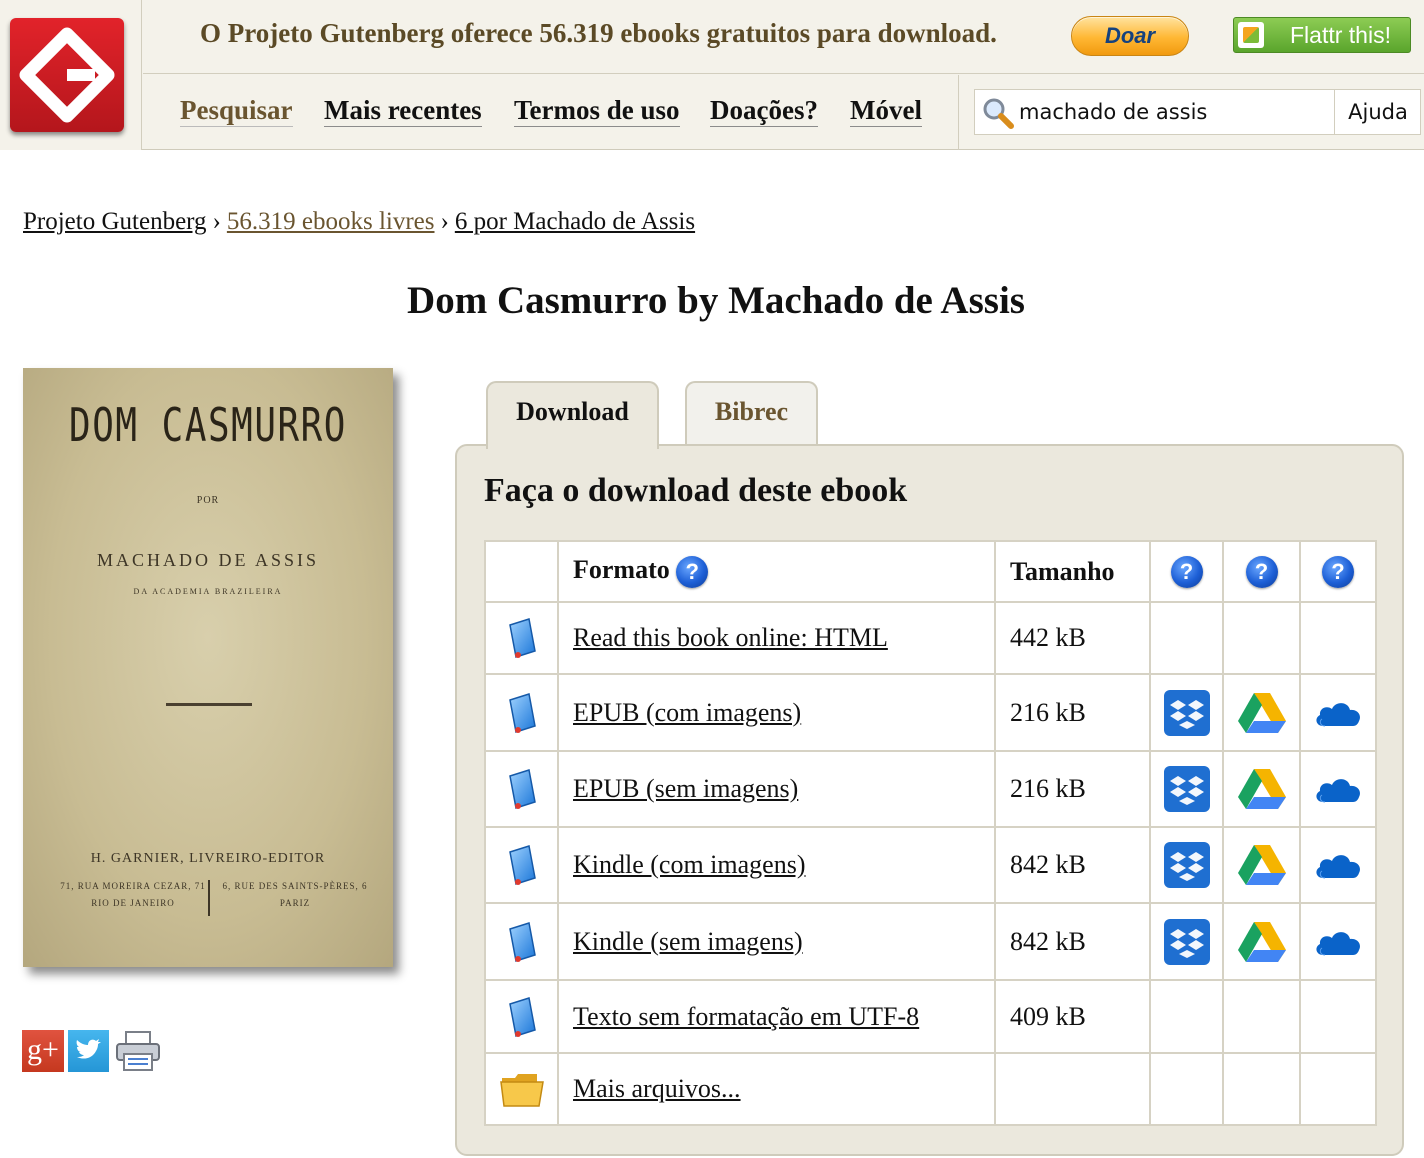 The image size is (1424, 1158). I want to click on search-box: Ajuda, so click(1197, 112).